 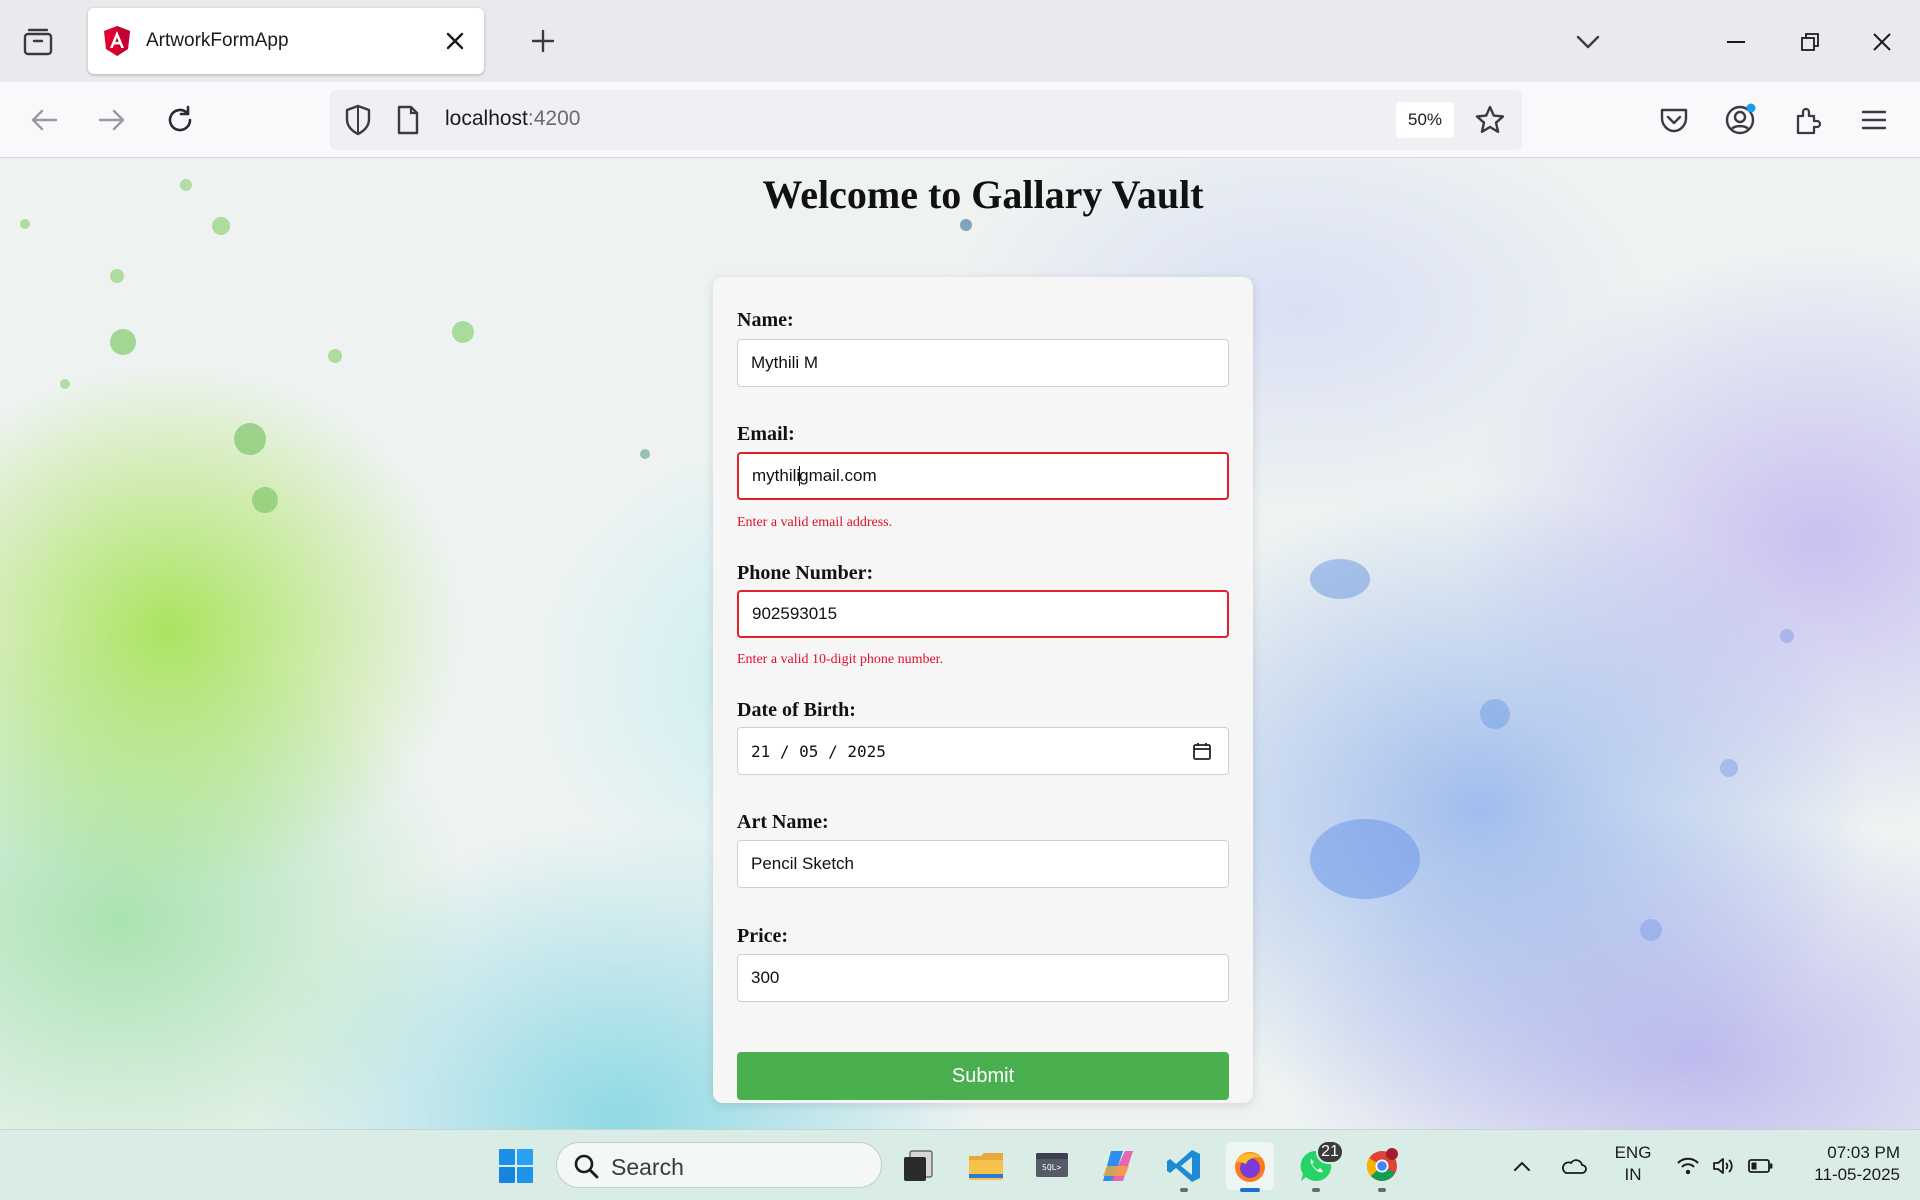 What do you see at coordinates (983, 476) in the screenshot?
I see `email-input: mythili gmail.com` at bounding box center [983, 476].